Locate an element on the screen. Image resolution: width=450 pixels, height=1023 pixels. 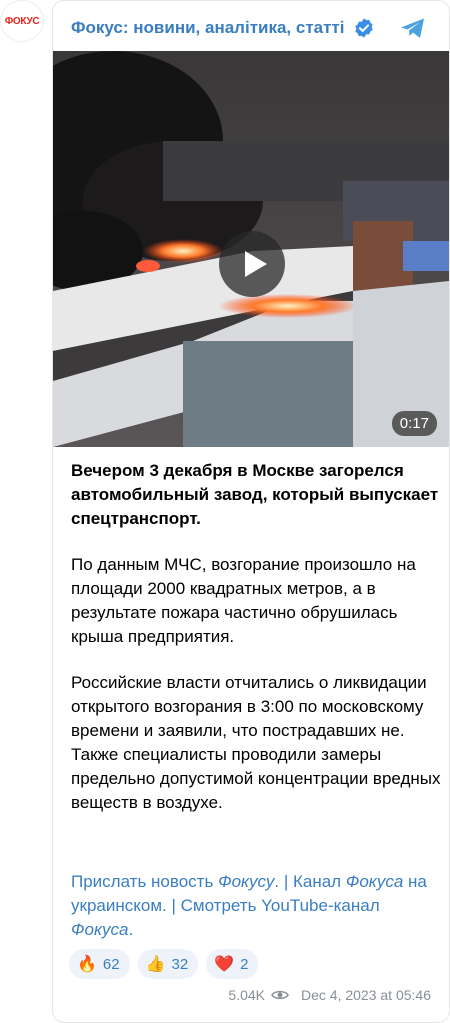
channel-title: Фокус: новини, аналітика, статті is located at coordinates (208, 28).